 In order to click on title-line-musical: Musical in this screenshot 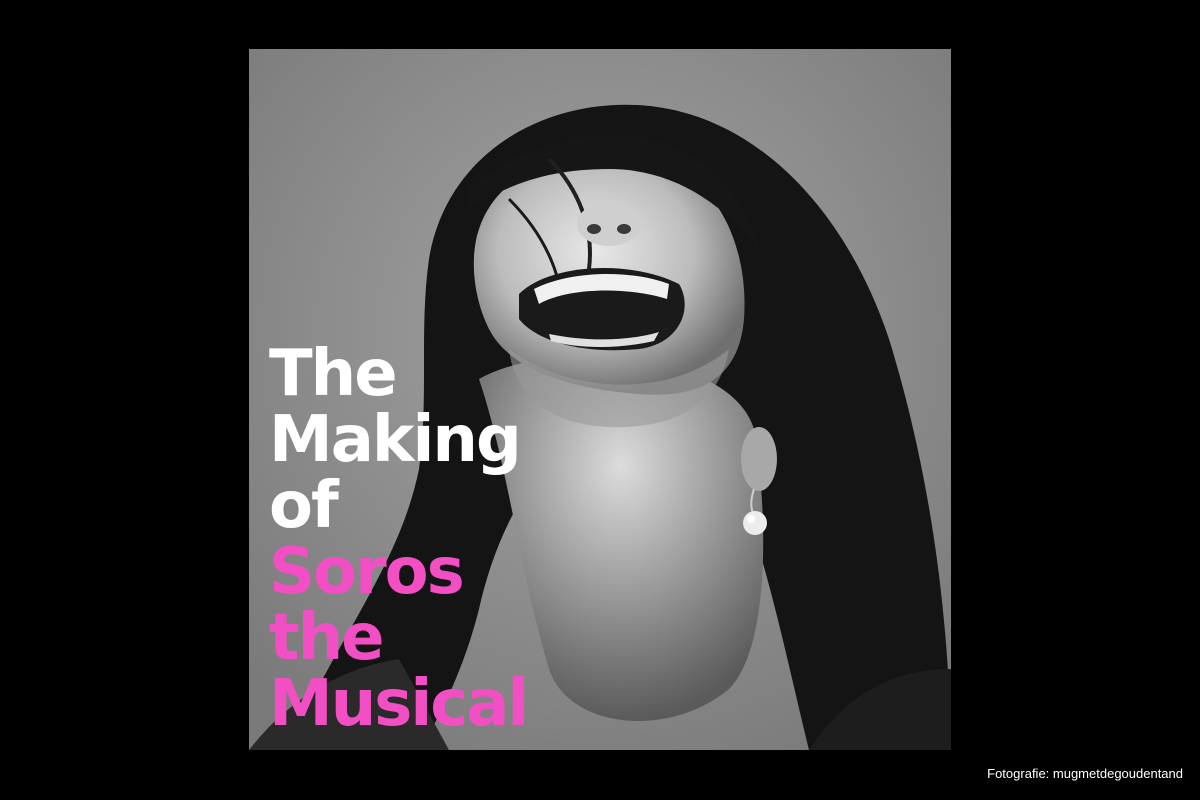, I will do `click(399, 704)`.